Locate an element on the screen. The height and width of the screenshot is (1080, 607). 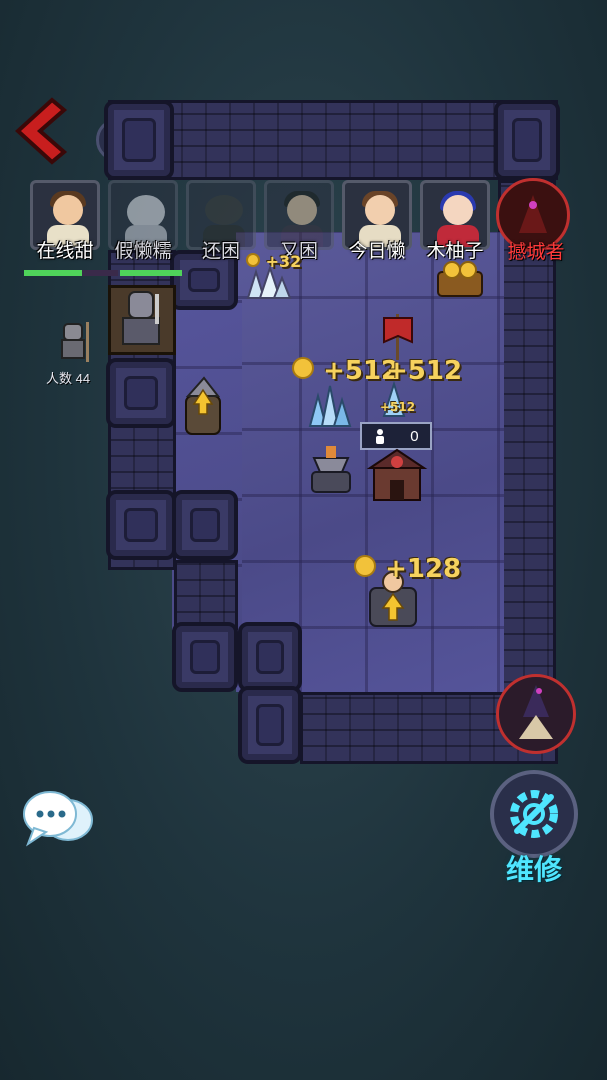
chat-button is located at coordinates (58, 819).